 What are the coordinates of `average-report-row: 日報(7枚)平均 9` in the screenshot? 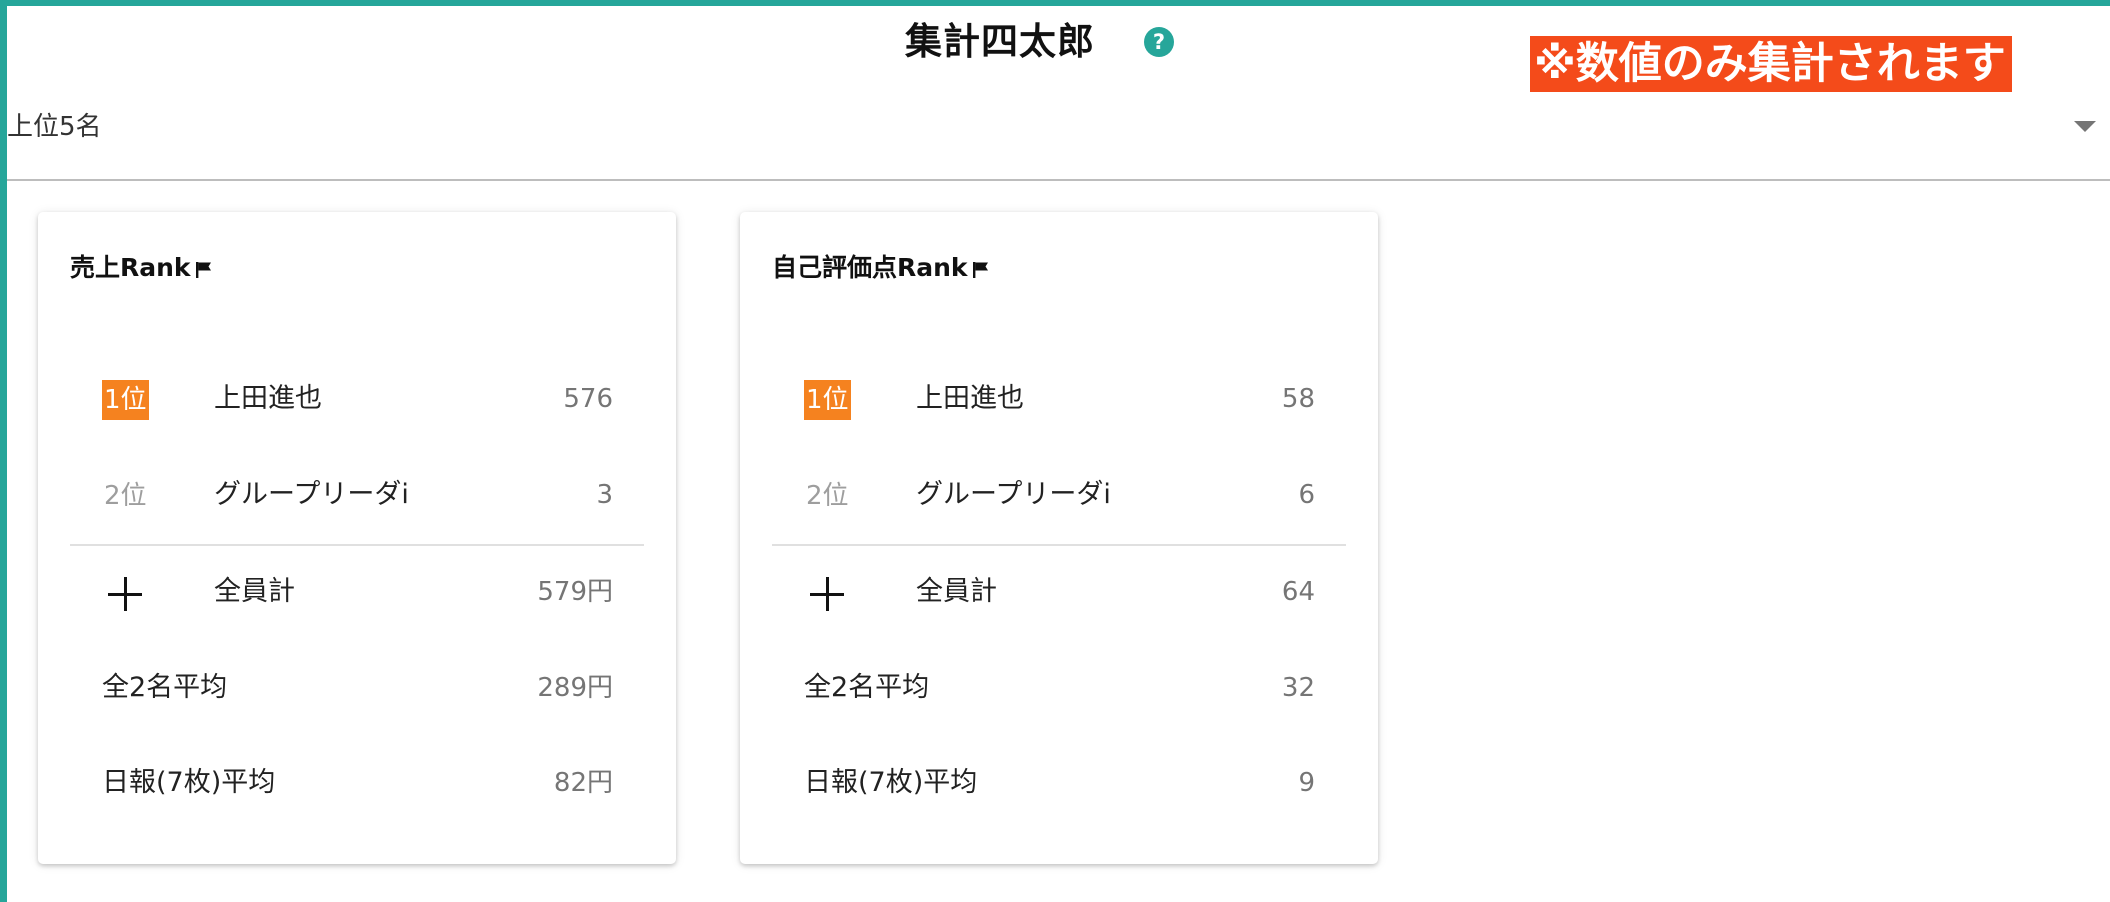 It's located at (1059, 783).